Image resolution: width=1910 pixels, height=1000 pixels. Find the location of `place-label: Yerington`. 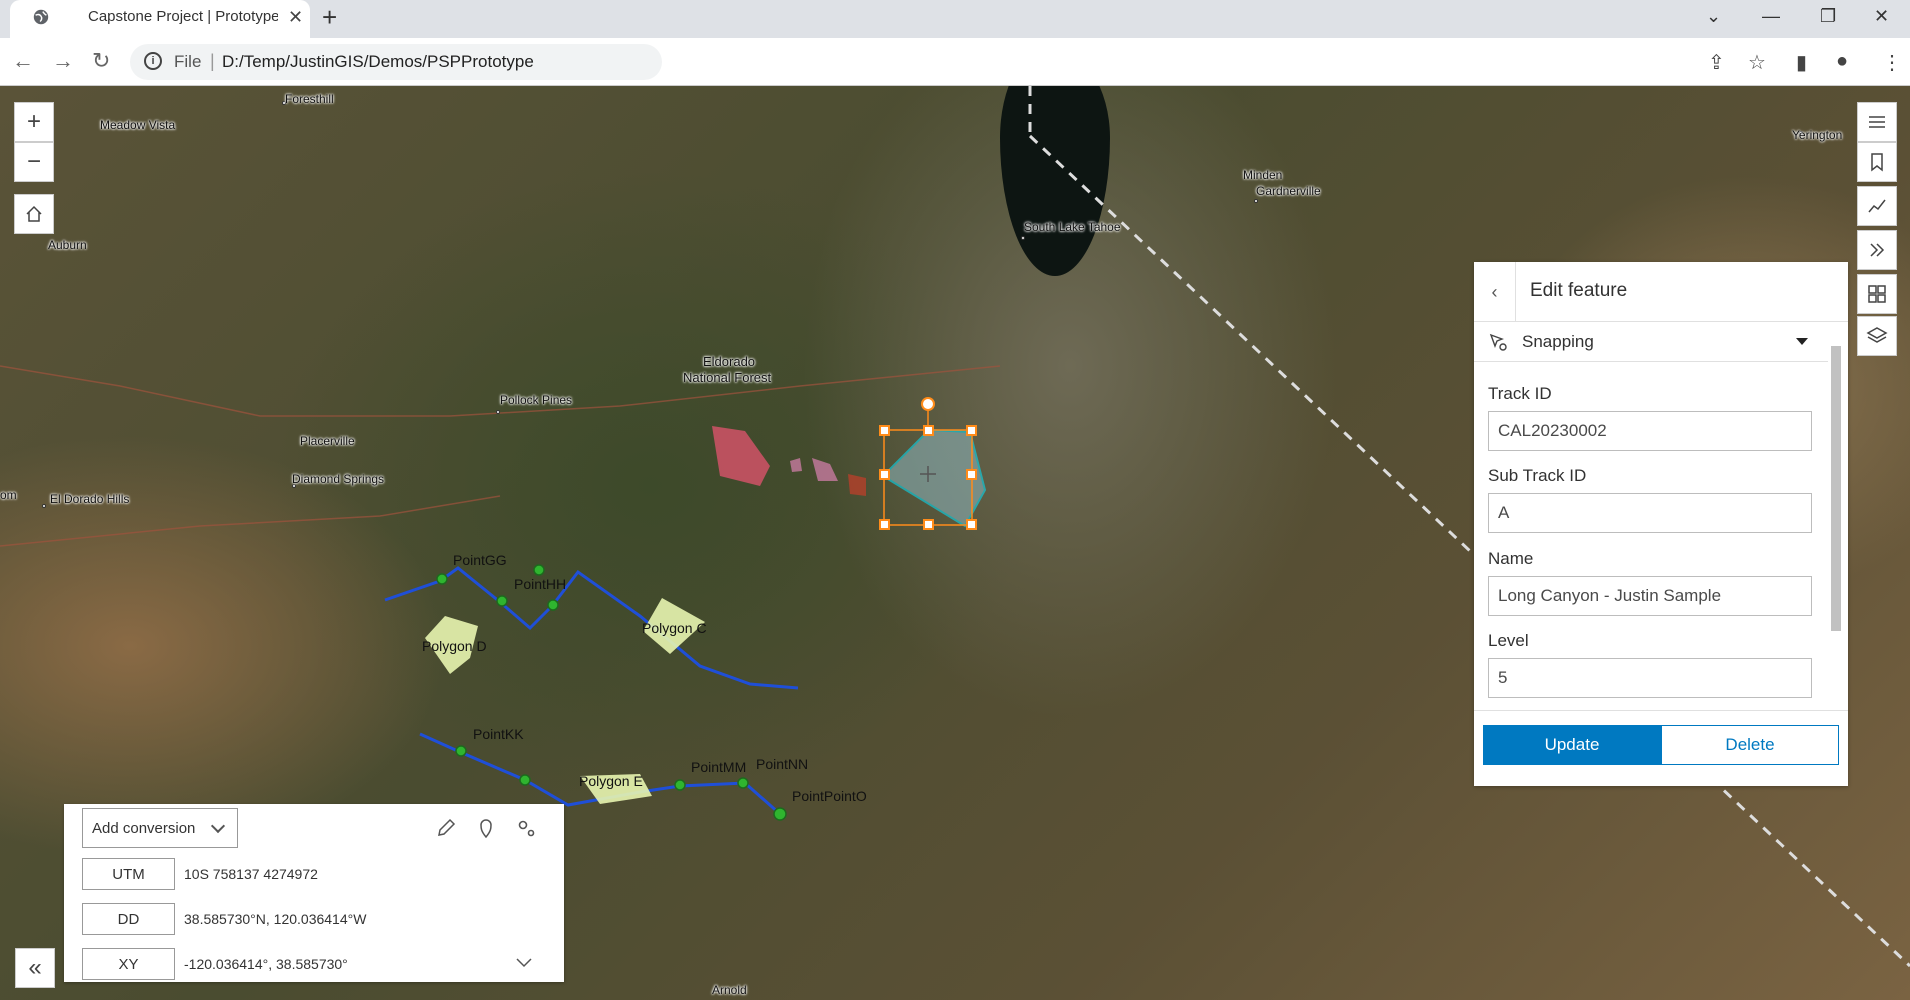

place-label: Yerington is located at coordinates (1817, 135).